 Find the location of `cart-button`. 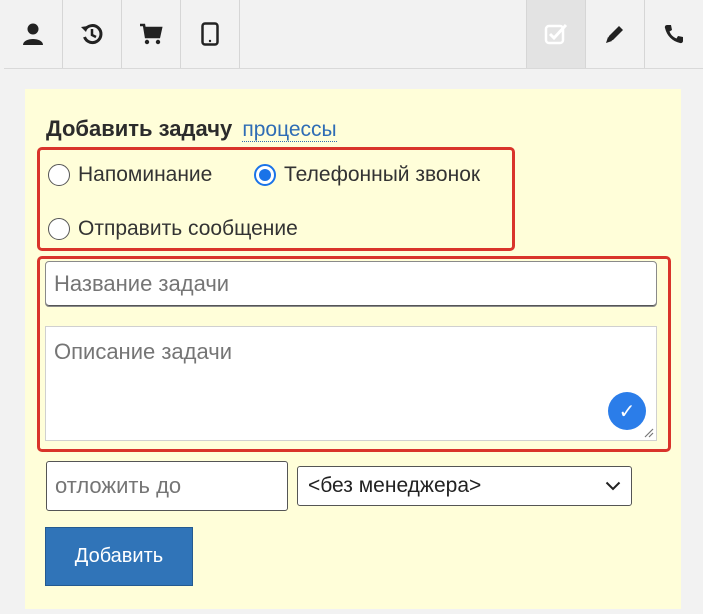

cart-button is located at coordinates (151, 34).